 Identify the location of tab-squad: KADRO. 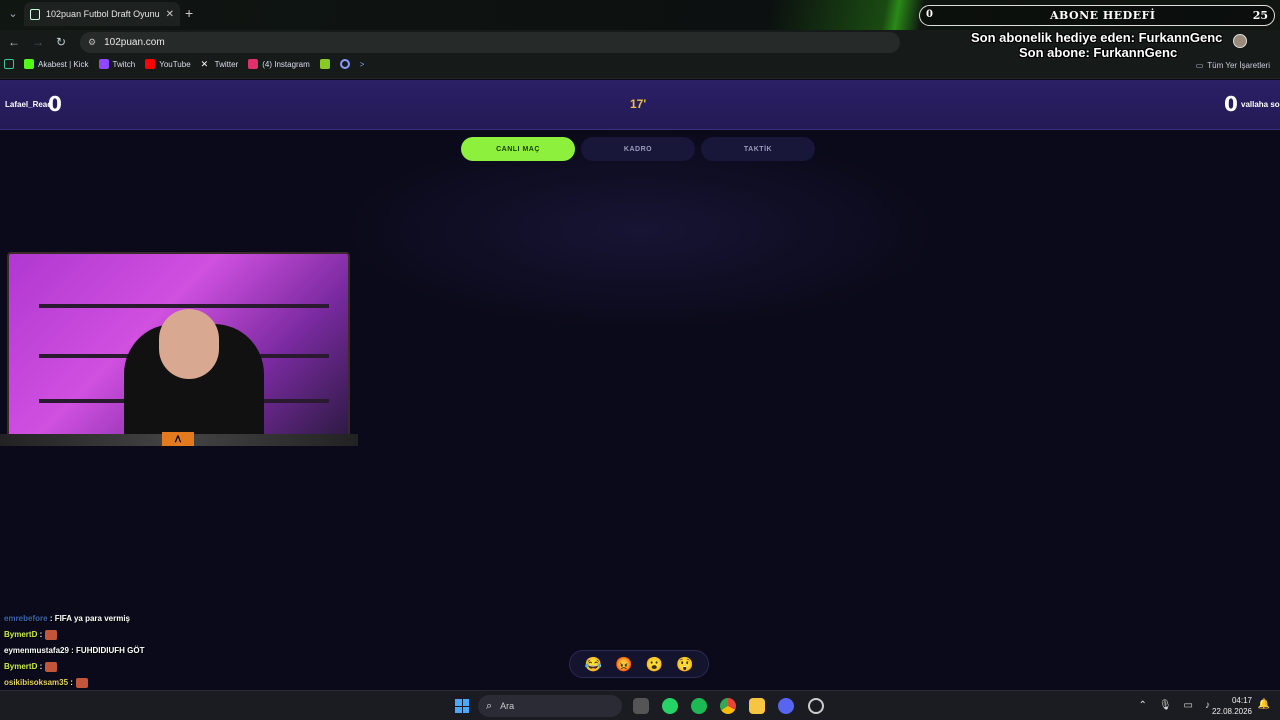
(638, 149).